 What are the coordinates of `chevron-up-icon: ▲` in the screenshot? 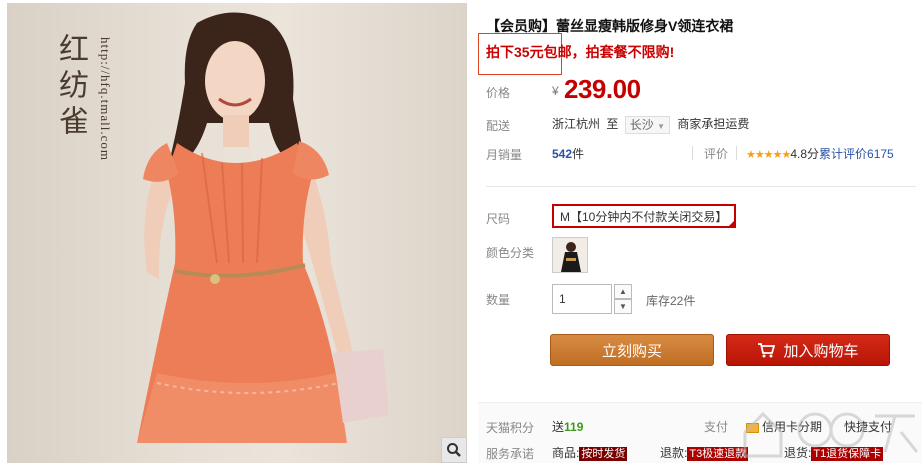 It's located at (623, 291).